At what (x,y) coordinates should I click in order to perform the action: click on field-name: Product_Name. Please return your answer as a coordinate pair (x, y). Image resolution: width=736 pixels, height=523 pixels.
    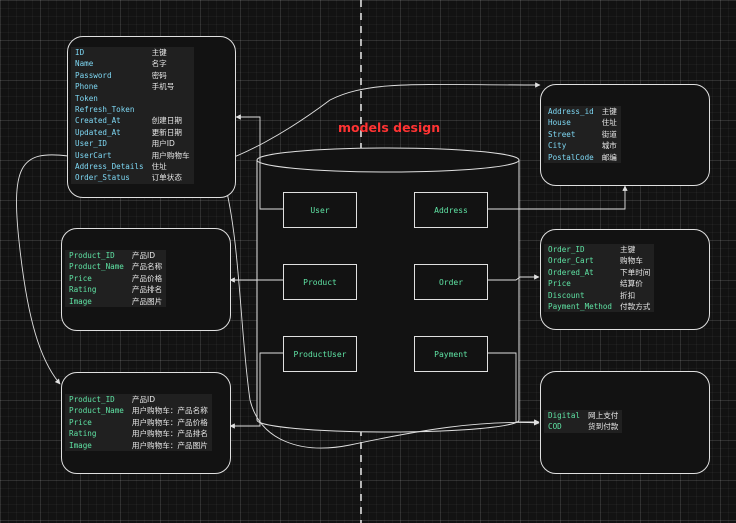
    Looking at the image, I should click on (96, 411).